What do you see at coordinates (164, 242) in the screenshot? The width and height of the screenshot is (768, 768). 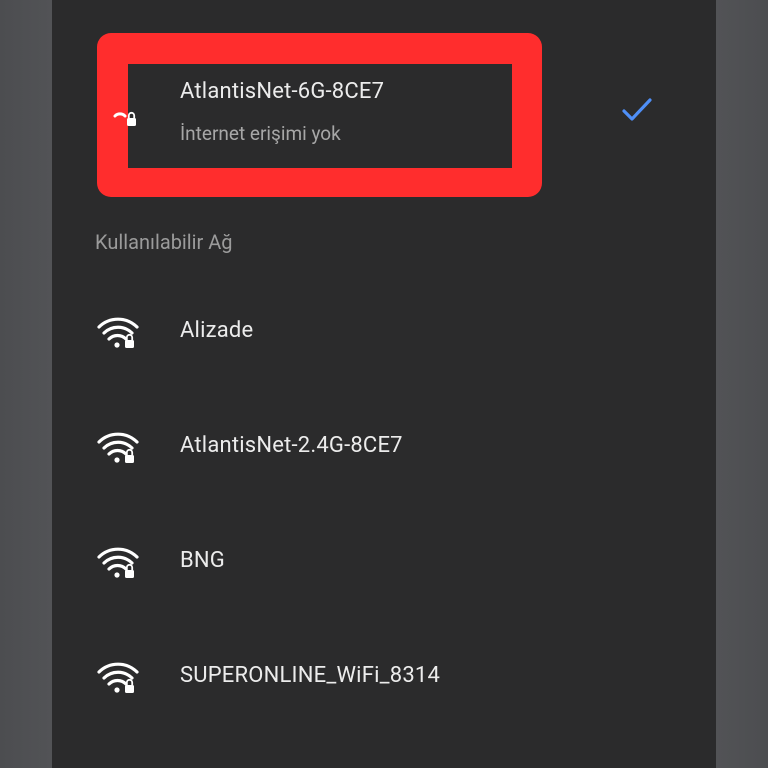 I see `available-networks-header: Kullanılabilir Ağ` at bounding box center [164, 242].